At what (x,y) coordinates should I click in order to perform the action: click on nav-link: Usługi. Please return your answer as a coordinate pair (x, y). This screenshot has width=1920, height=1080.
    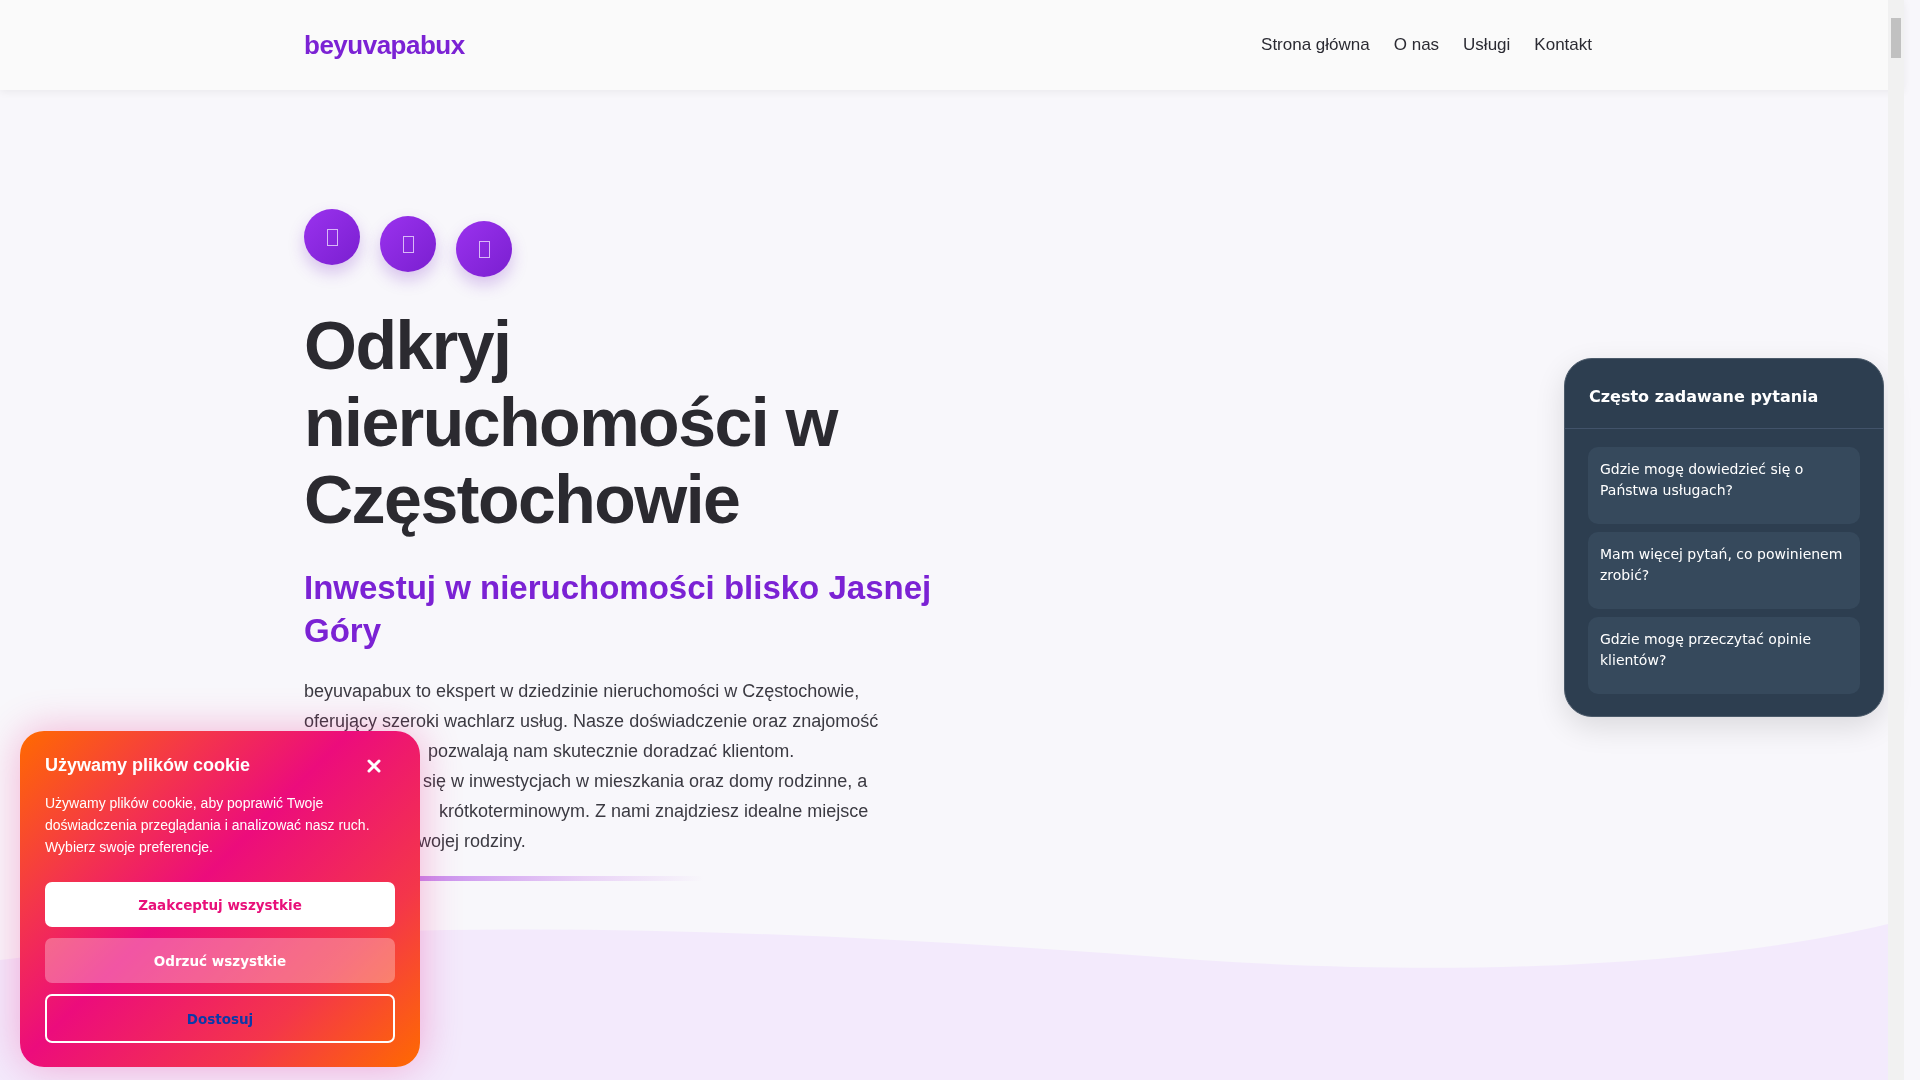
    Looking at the image, I should click on (1487, 45).